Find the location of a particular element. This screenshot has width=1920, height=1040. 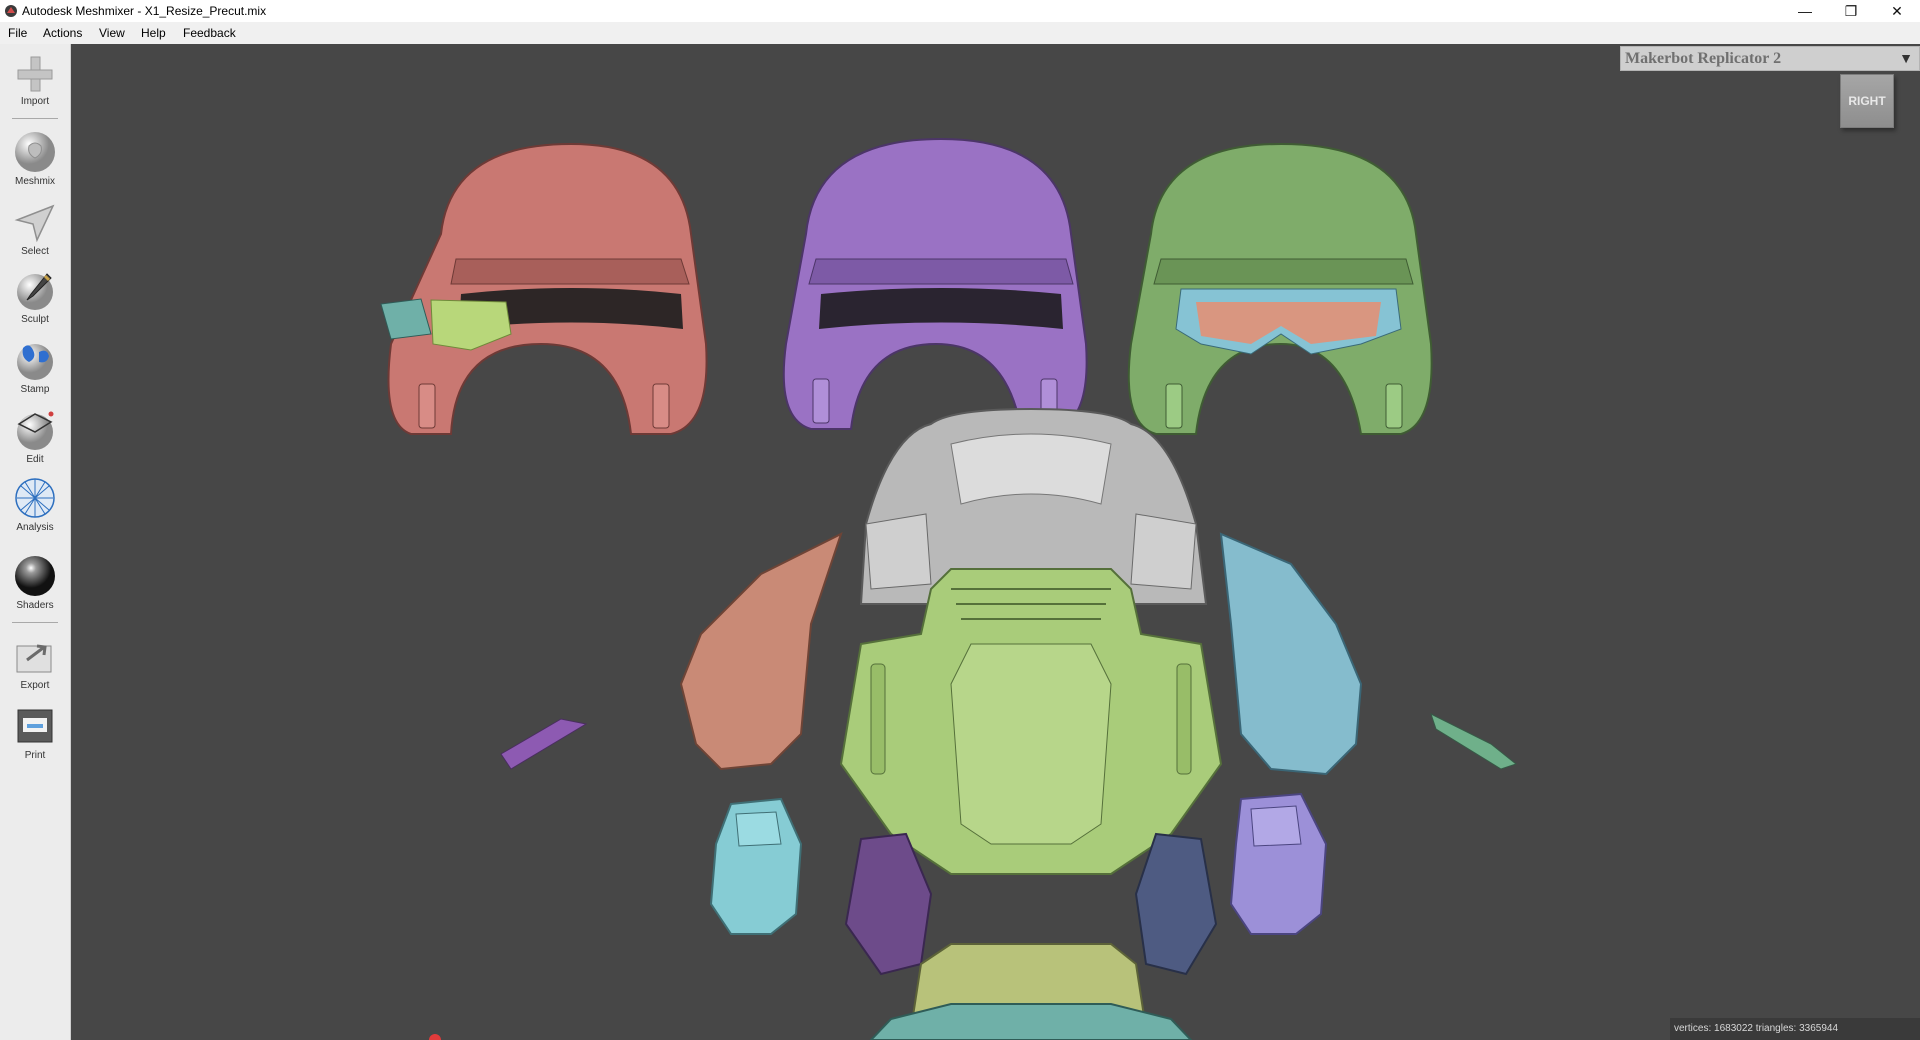

status-readout: vertices: 1683022 triangles: 3365944 is located at coordinates (1795, 1029).